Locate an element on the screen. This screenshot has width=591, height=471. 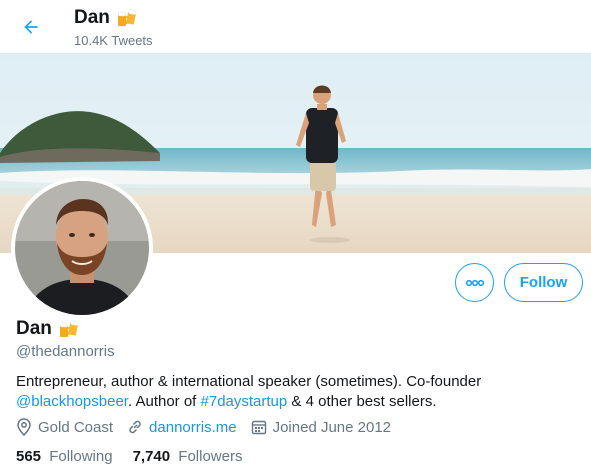
follow-button: Follow is located at coordinates (543, 282).